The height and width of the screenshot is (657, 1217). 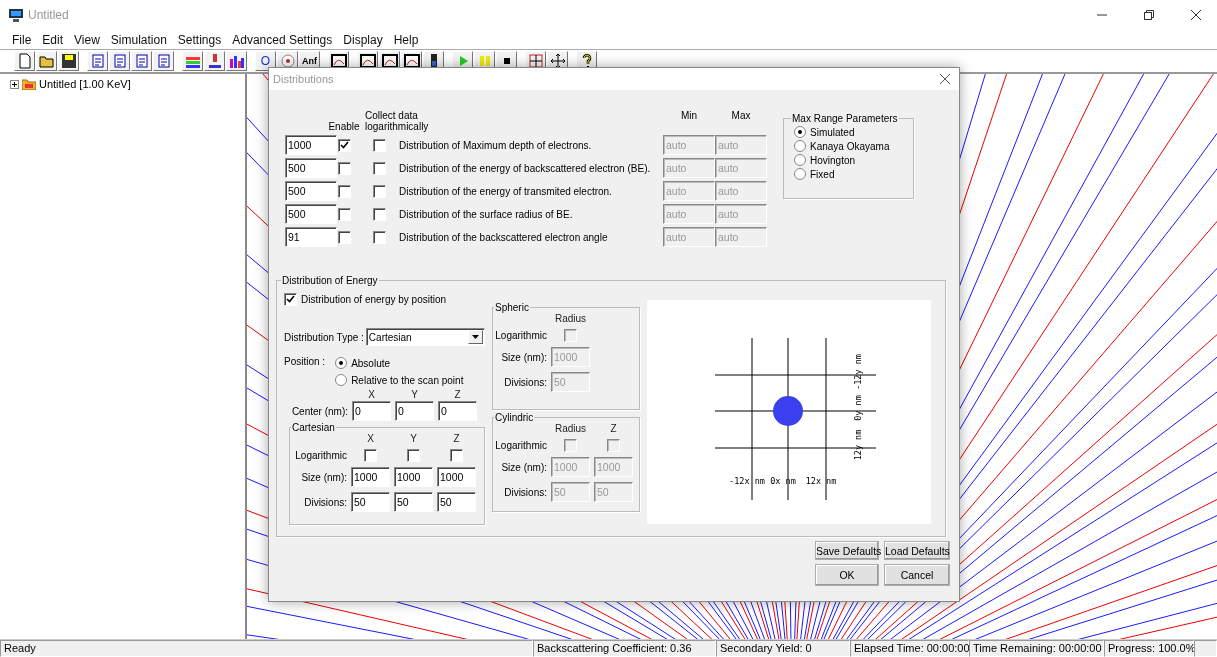 I want to click on axis-label: -12y nm, so click(x=858, y=372).